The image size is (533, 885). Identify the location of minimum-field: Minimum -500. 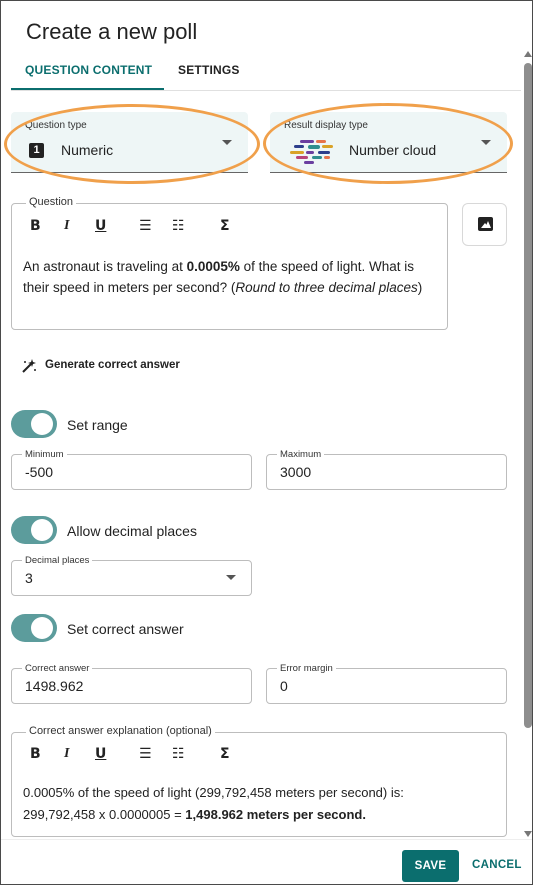
(131, 469).